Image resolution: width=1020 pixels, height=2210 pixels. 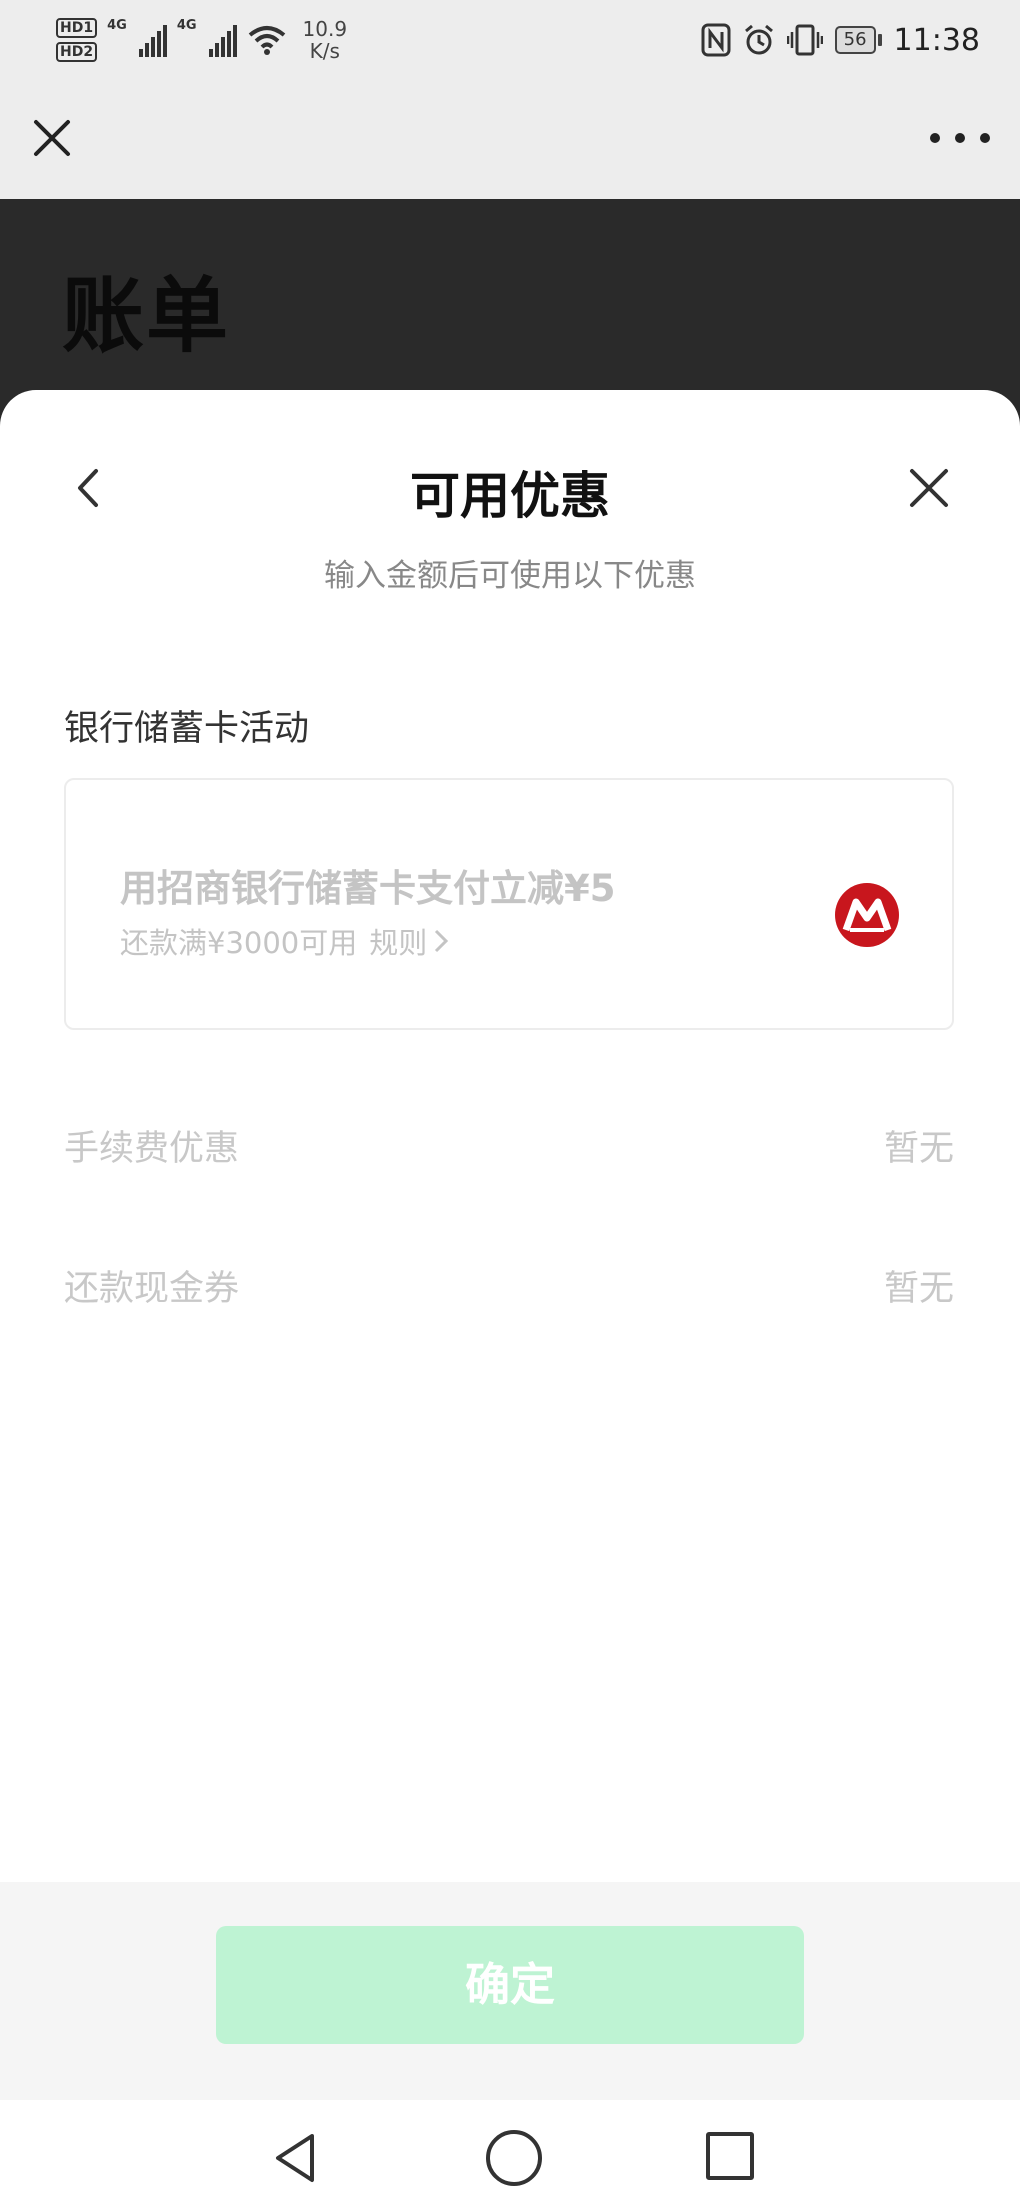 I want to click on more-icon, so click(x=960, y=138).